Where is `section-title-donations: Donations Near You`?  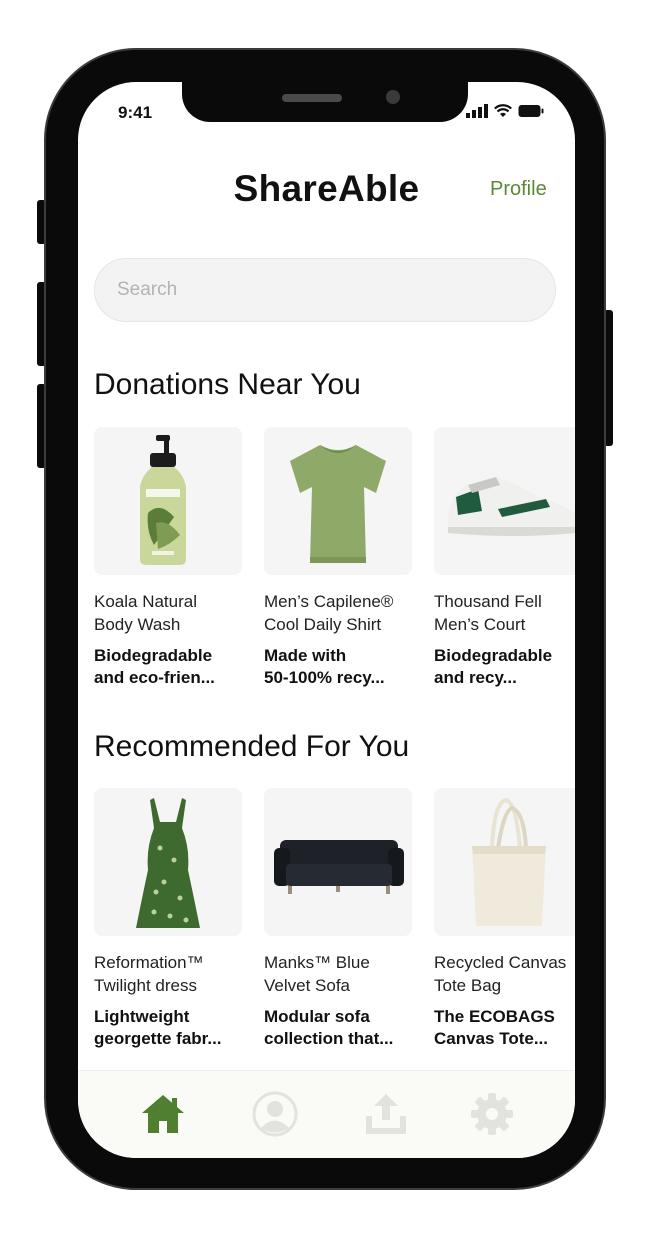 section-title-donations: Donations Near You is located at coordinates (227, 384).